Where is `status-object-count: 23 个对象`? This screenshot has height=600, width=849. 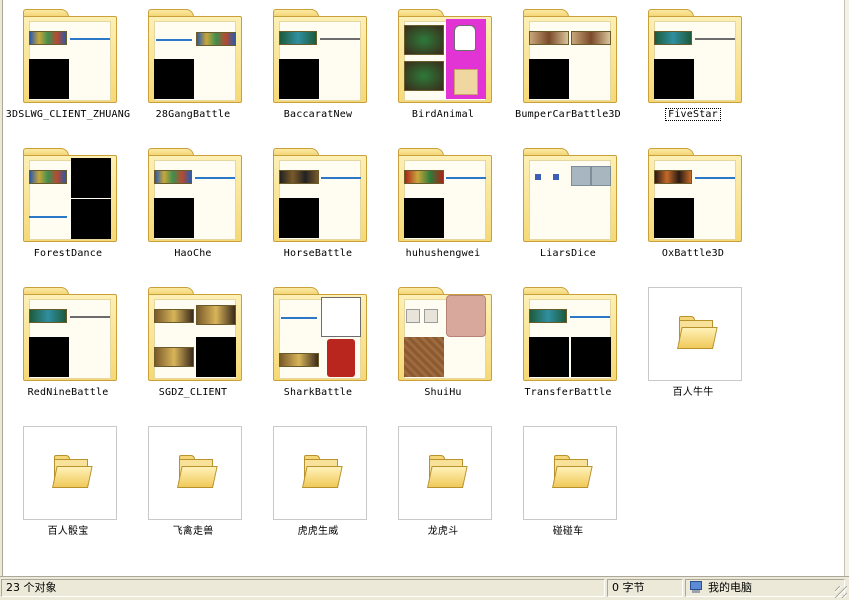 status-object-count: 23 个对象 is located at coordinates (303, 588).